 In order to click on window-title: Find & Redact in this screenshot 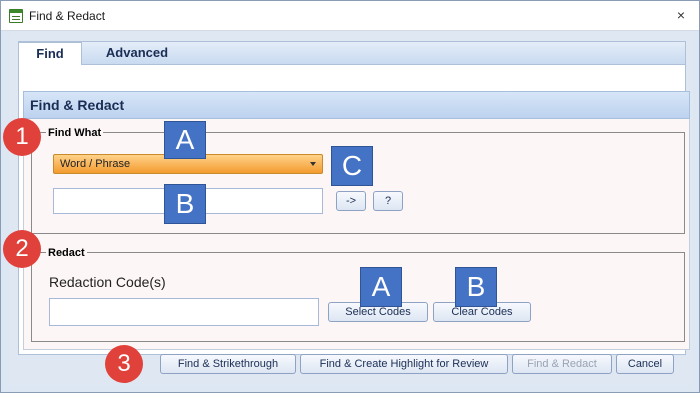, I will do `click(67, 16)`.